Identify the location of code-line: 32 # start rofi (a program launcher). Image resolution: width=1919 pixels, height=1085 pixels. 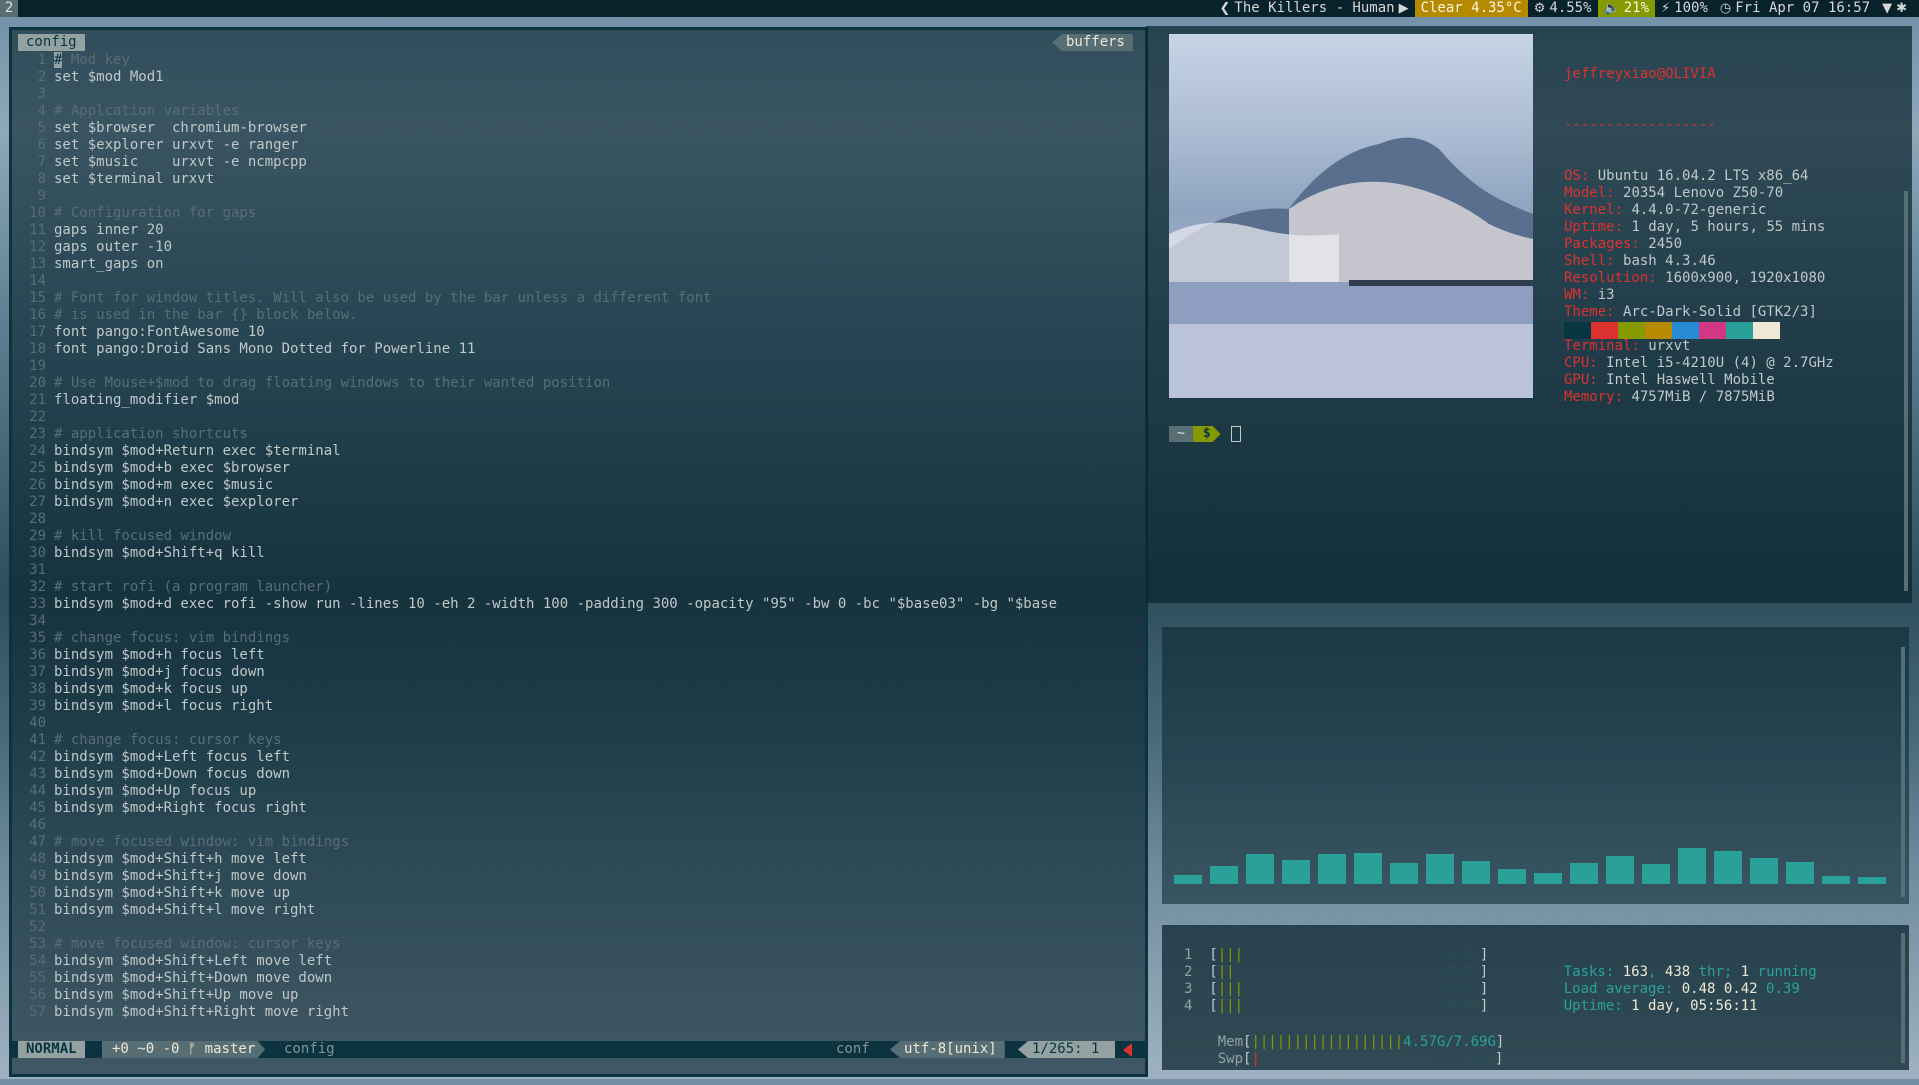
(578, 587).